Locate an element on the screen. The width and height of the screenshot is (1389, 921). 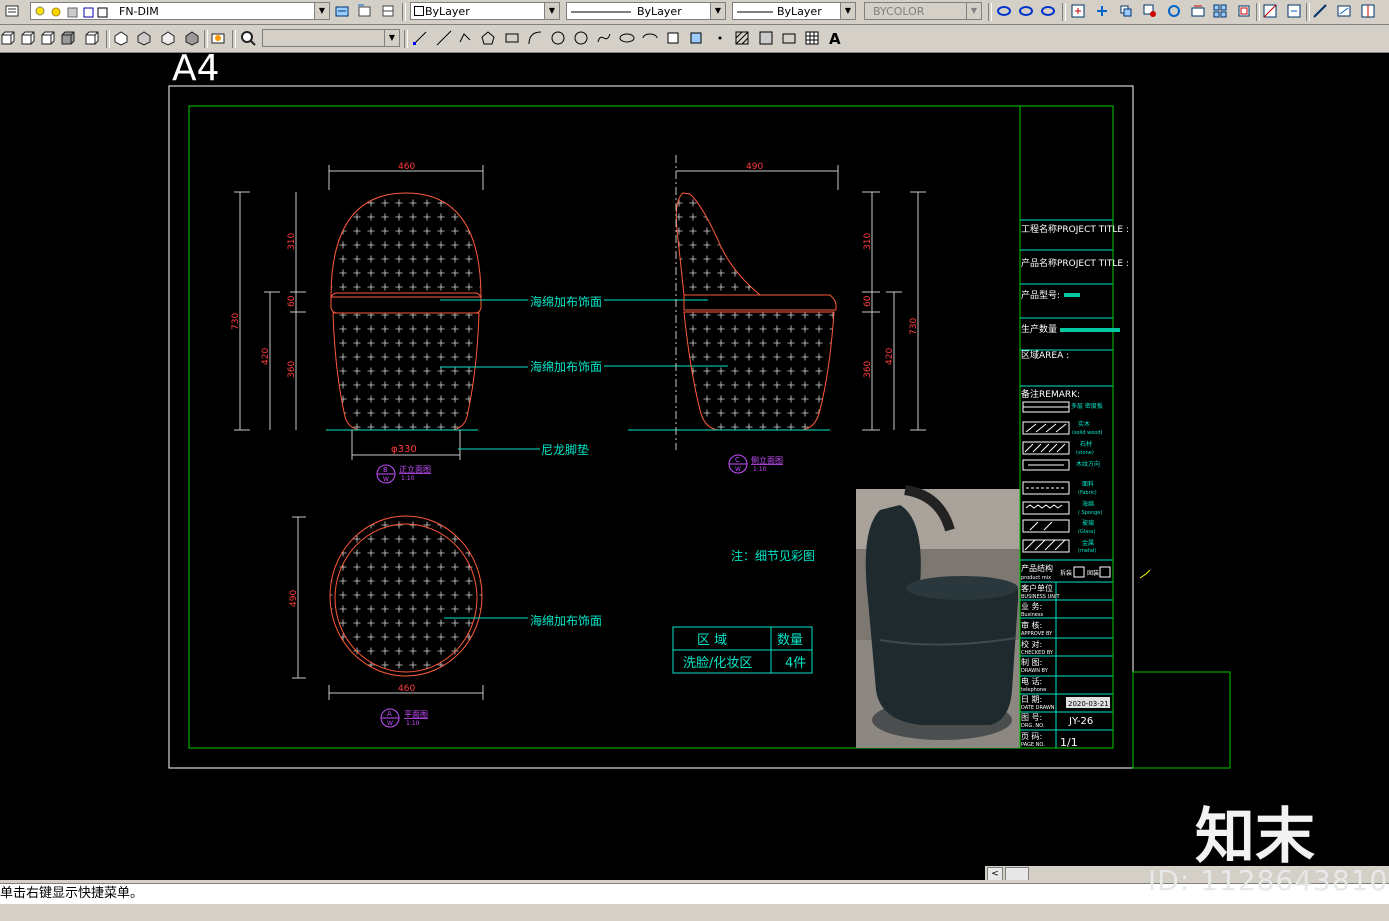
legend-label: 石材 is located at coordinates (1086, 444).